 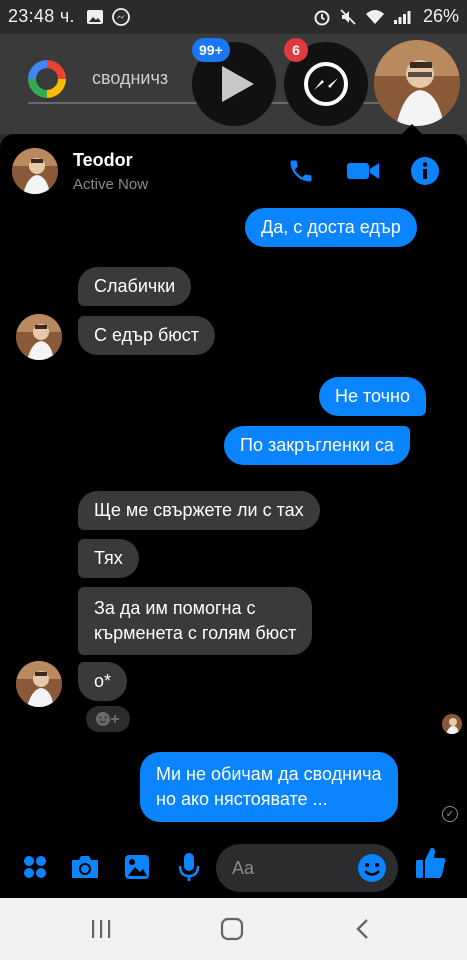 I want to click on voice-button, so click(x=189, y=867).